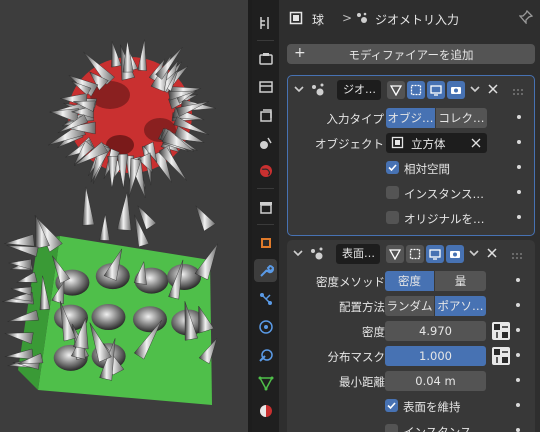 This screenshot has width=540, height=432. Describe the element at coordinates (318, 19) in the screenshot. I see `breadcrumb-object: 球` at that location.